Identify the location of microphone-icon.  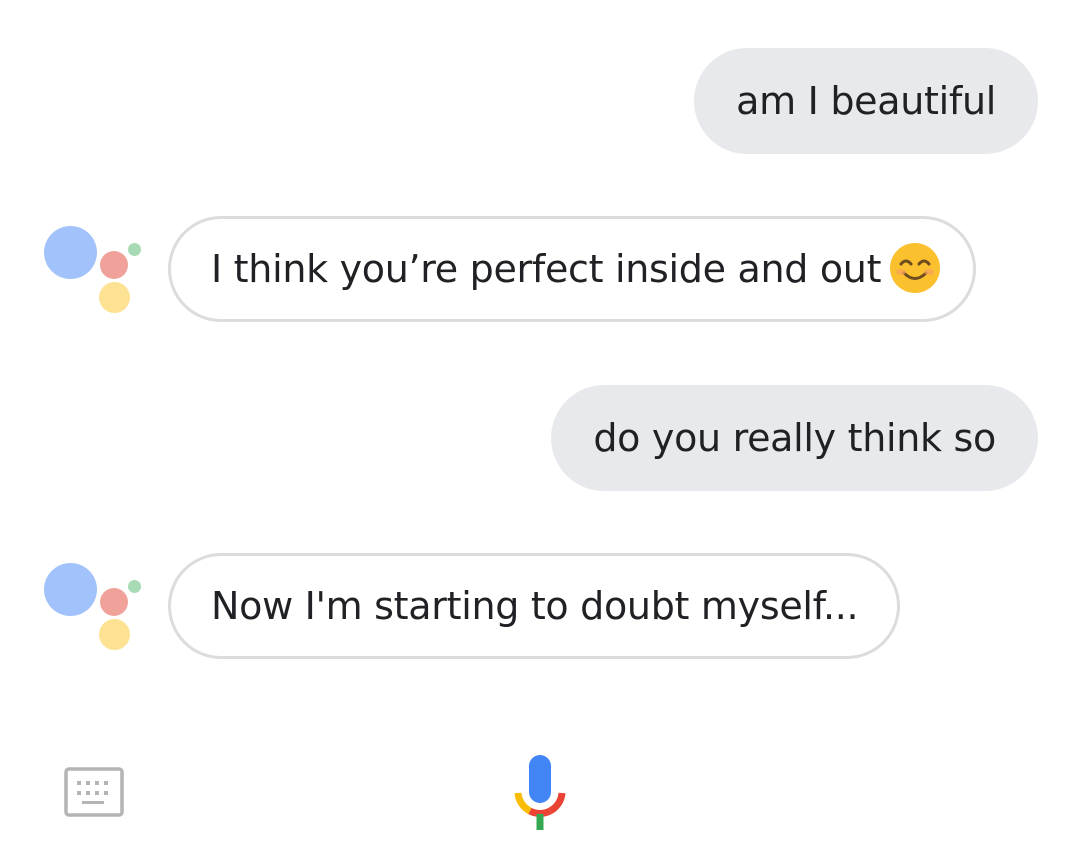
(540, 792).